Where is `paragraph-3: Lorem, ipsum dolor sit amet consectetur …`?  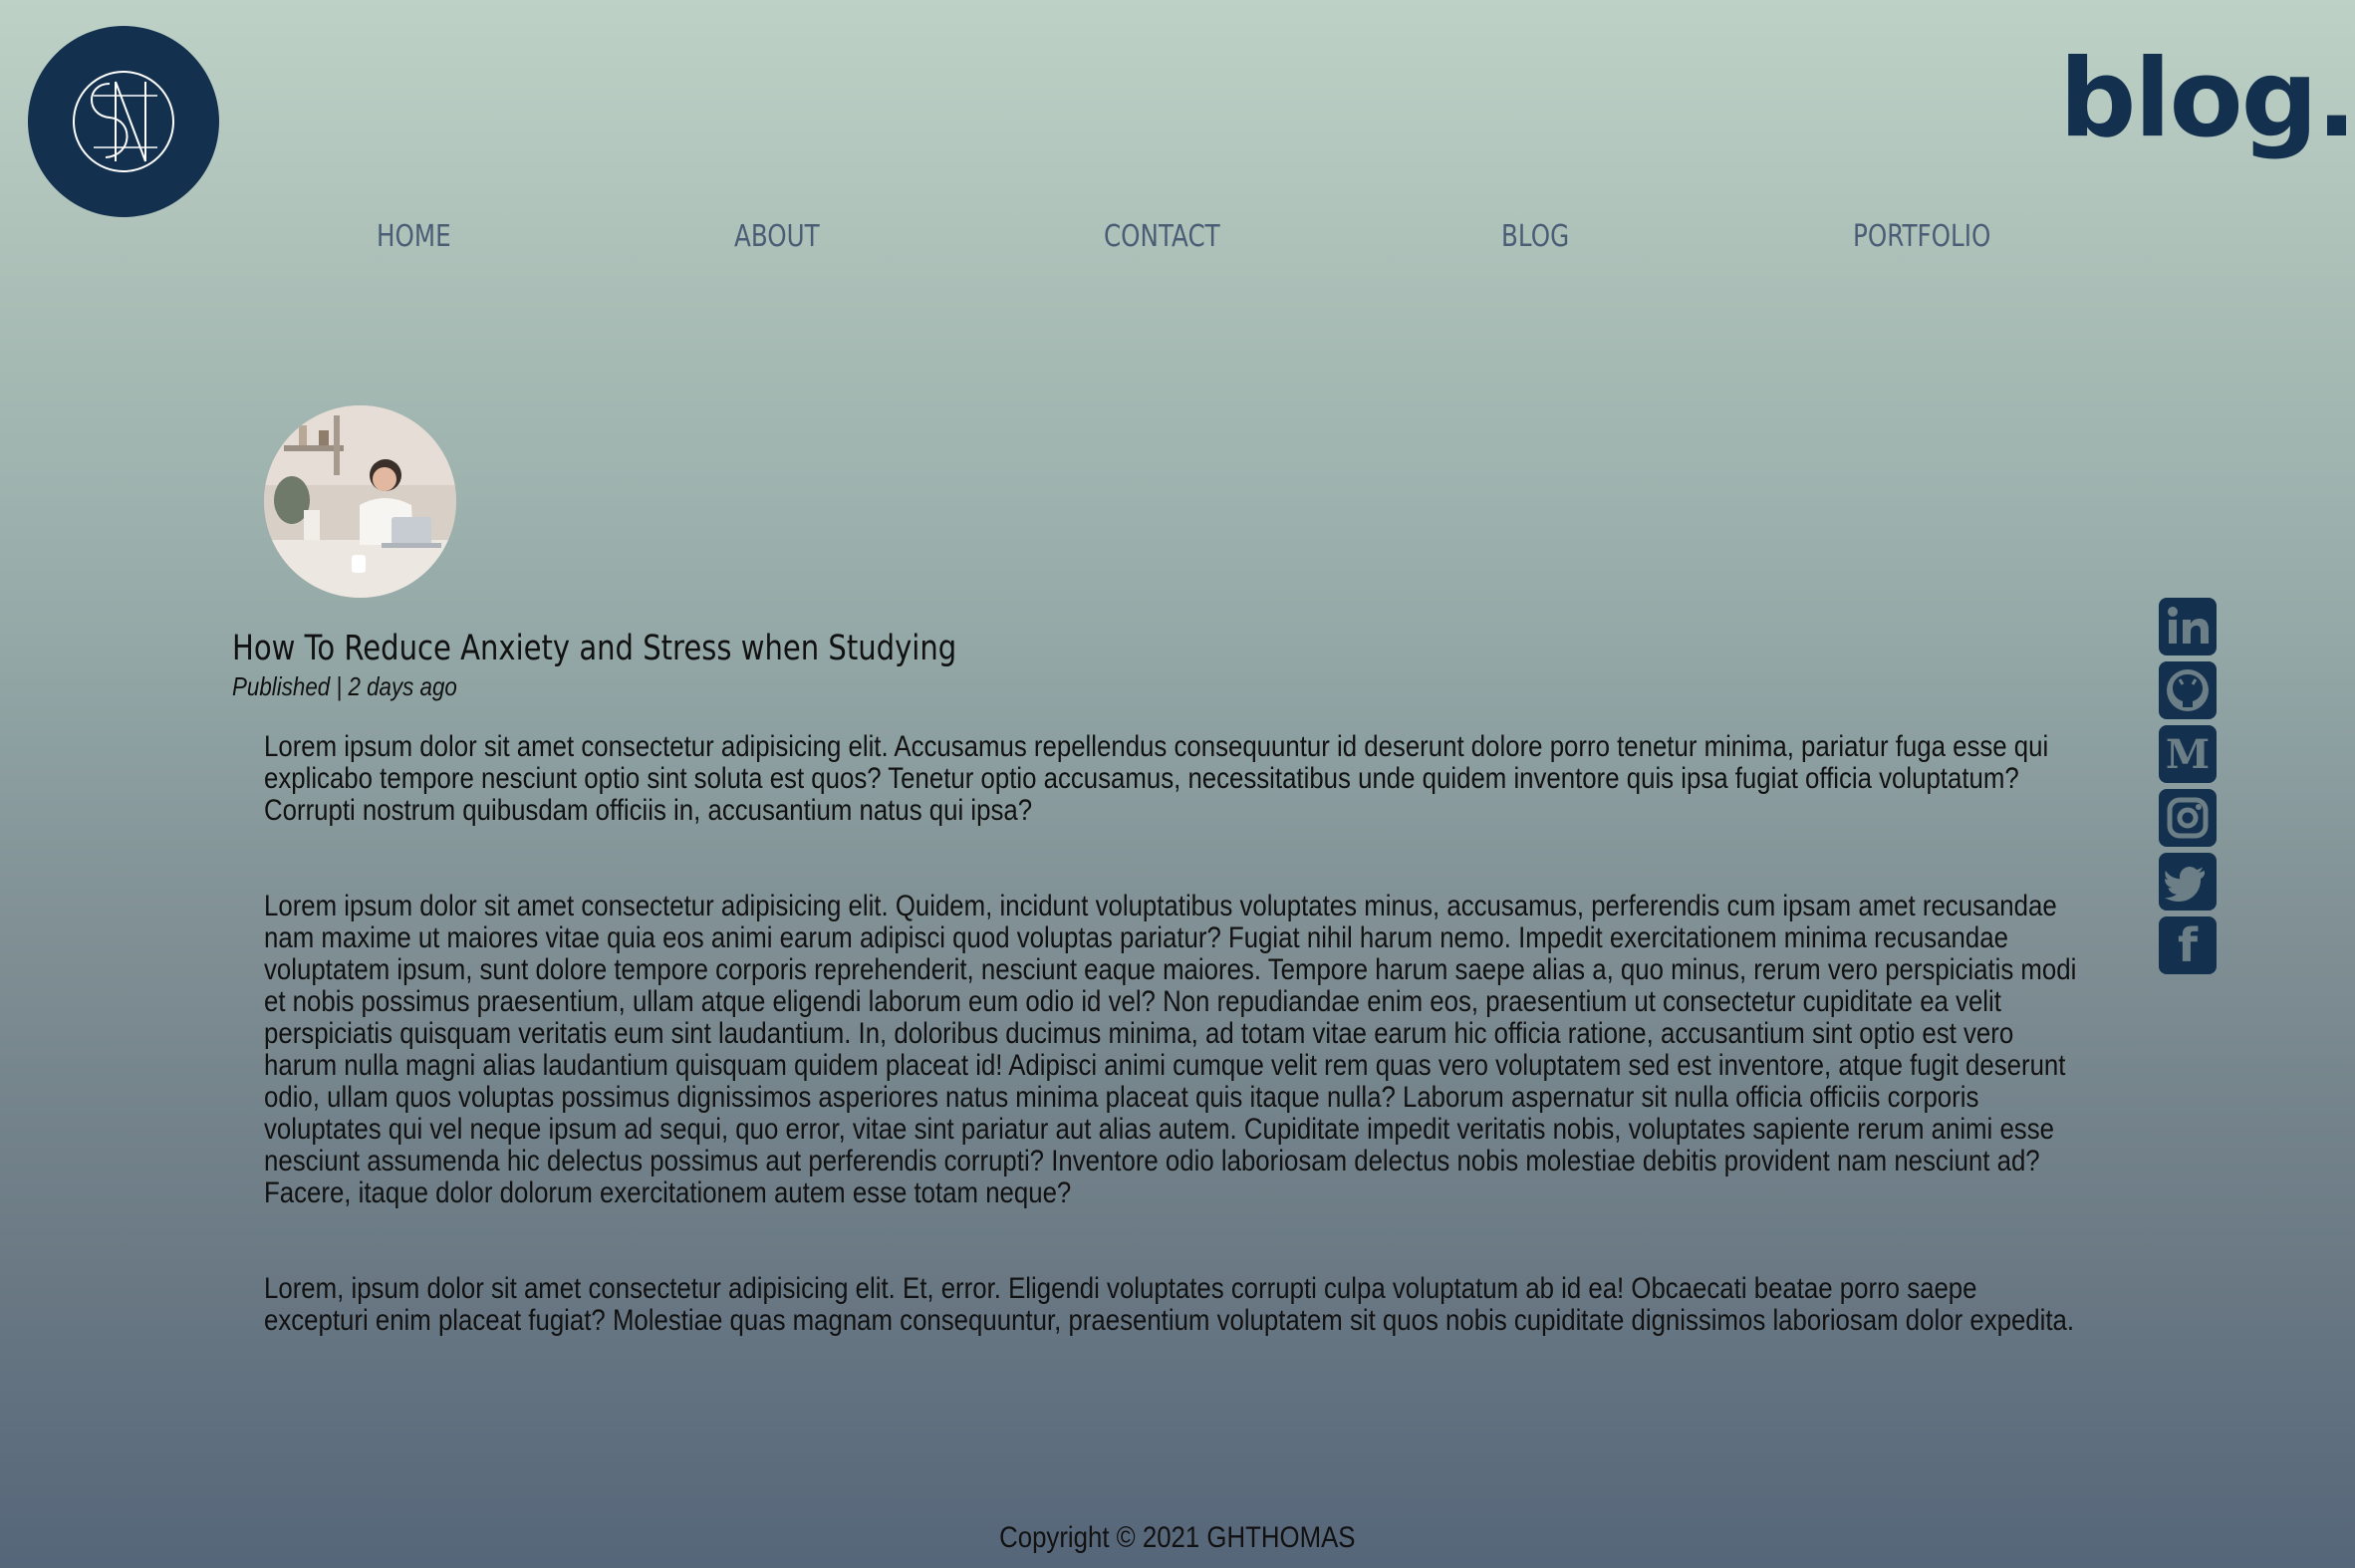
paragraph-3: Lorem, ipsum dolor sit amet consectetur … is located at coordinates (1169, 1304).